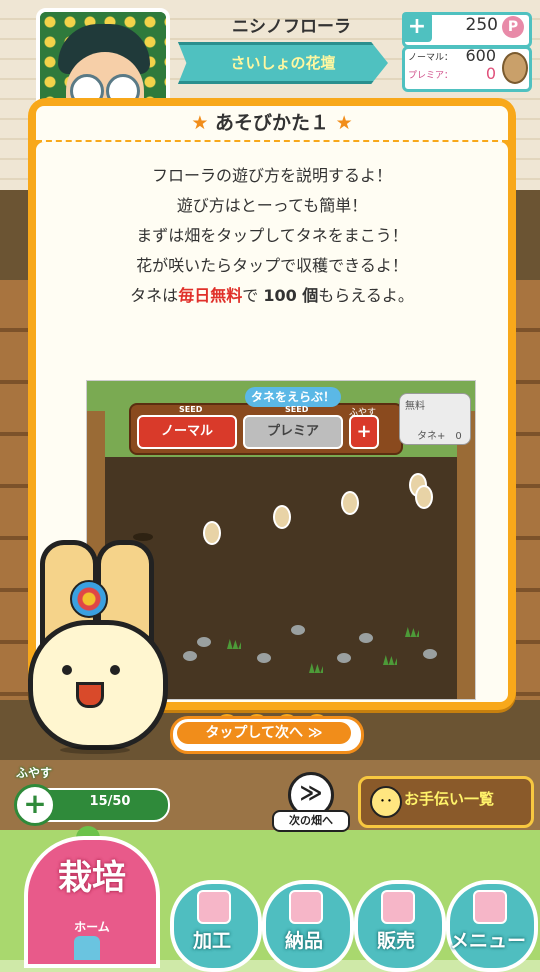 The width and height of the screenshot is (540, 972). What do you see at coordinates (480, 55) in the screenshot?
I see `normal-seed-count: 600` at bounding box center [480, 55].